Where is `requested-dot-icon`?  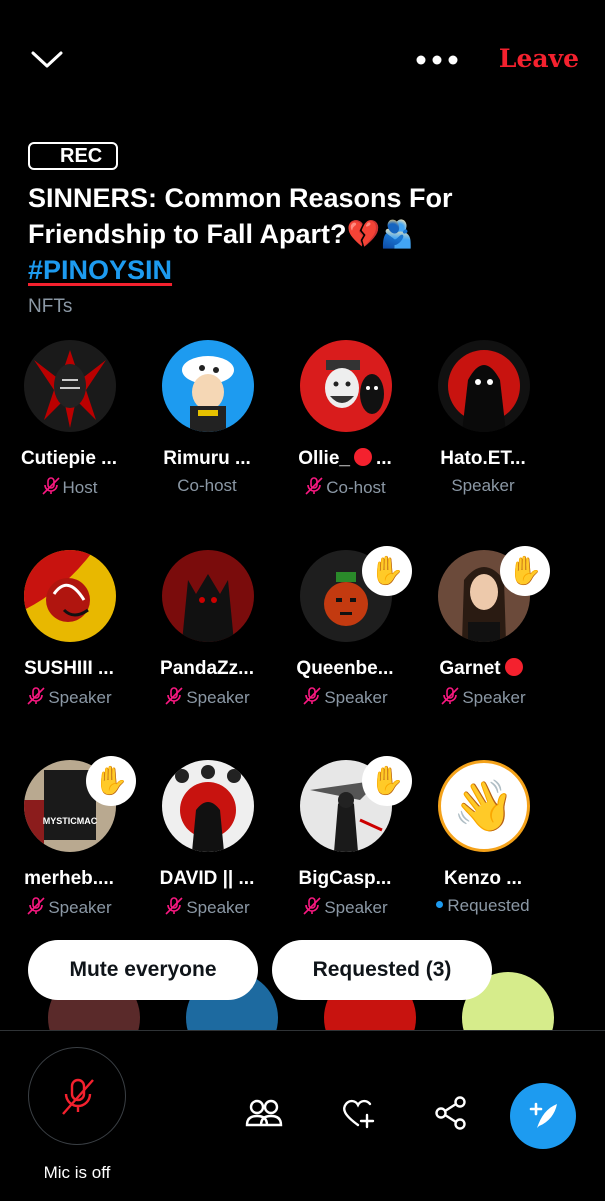
requested-dot-icon is located at coordinates (440, 904).